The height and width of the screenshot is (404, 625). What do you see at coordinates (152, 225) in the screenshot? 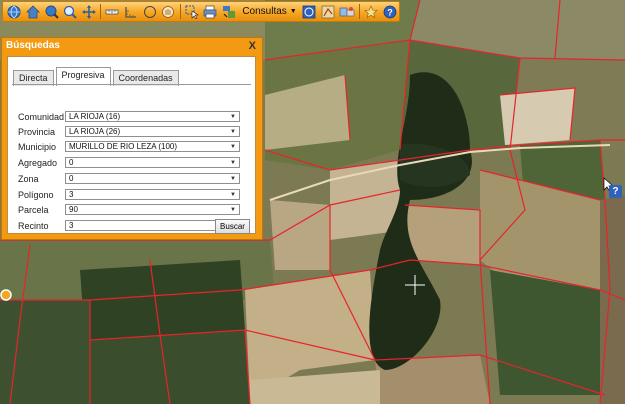
I see `recinto-select: 3▼` at bounding box center [152, 225].